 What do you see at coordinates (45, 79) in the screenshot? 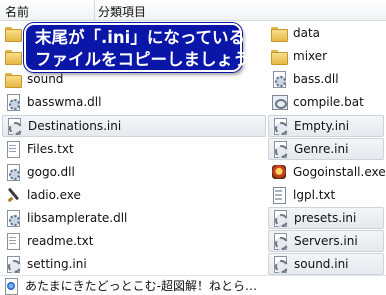
I see `file-name: sound` at bounding box center [45, 79].